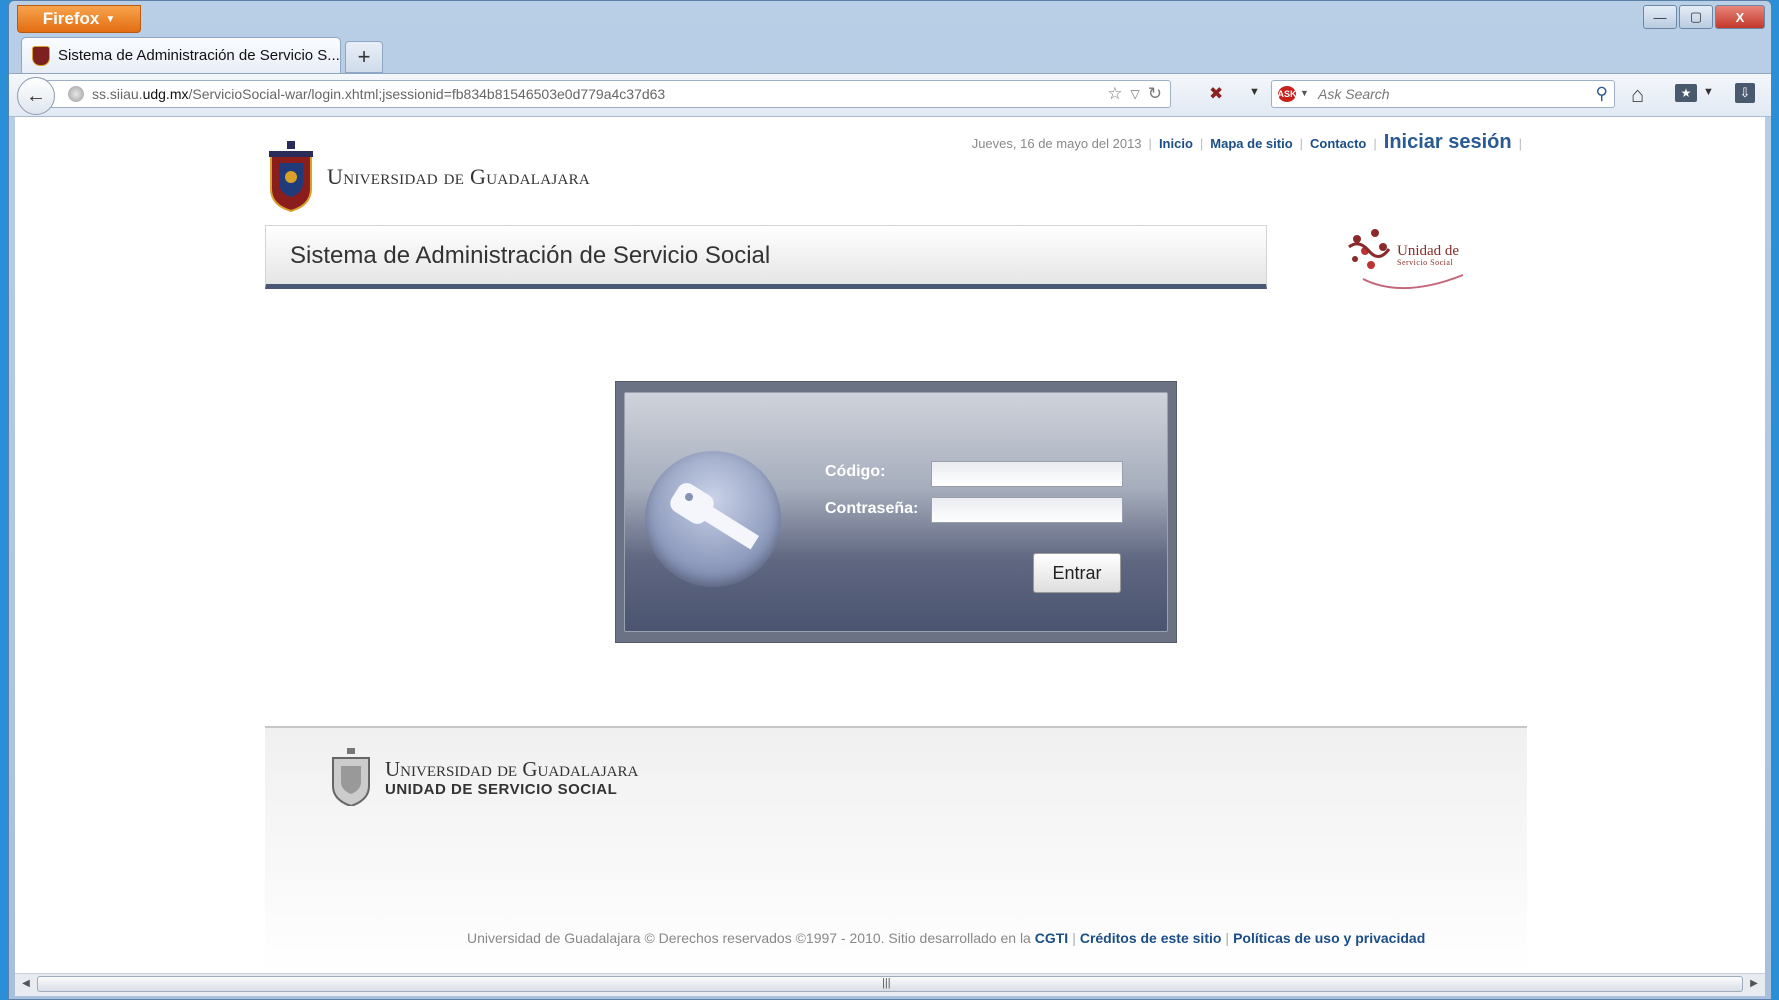 The image size is (1779, 1000). Describe the element at coordinates (110, 19) in the screenshot. I see `dropdown-caret-icon: ▼` at that location.